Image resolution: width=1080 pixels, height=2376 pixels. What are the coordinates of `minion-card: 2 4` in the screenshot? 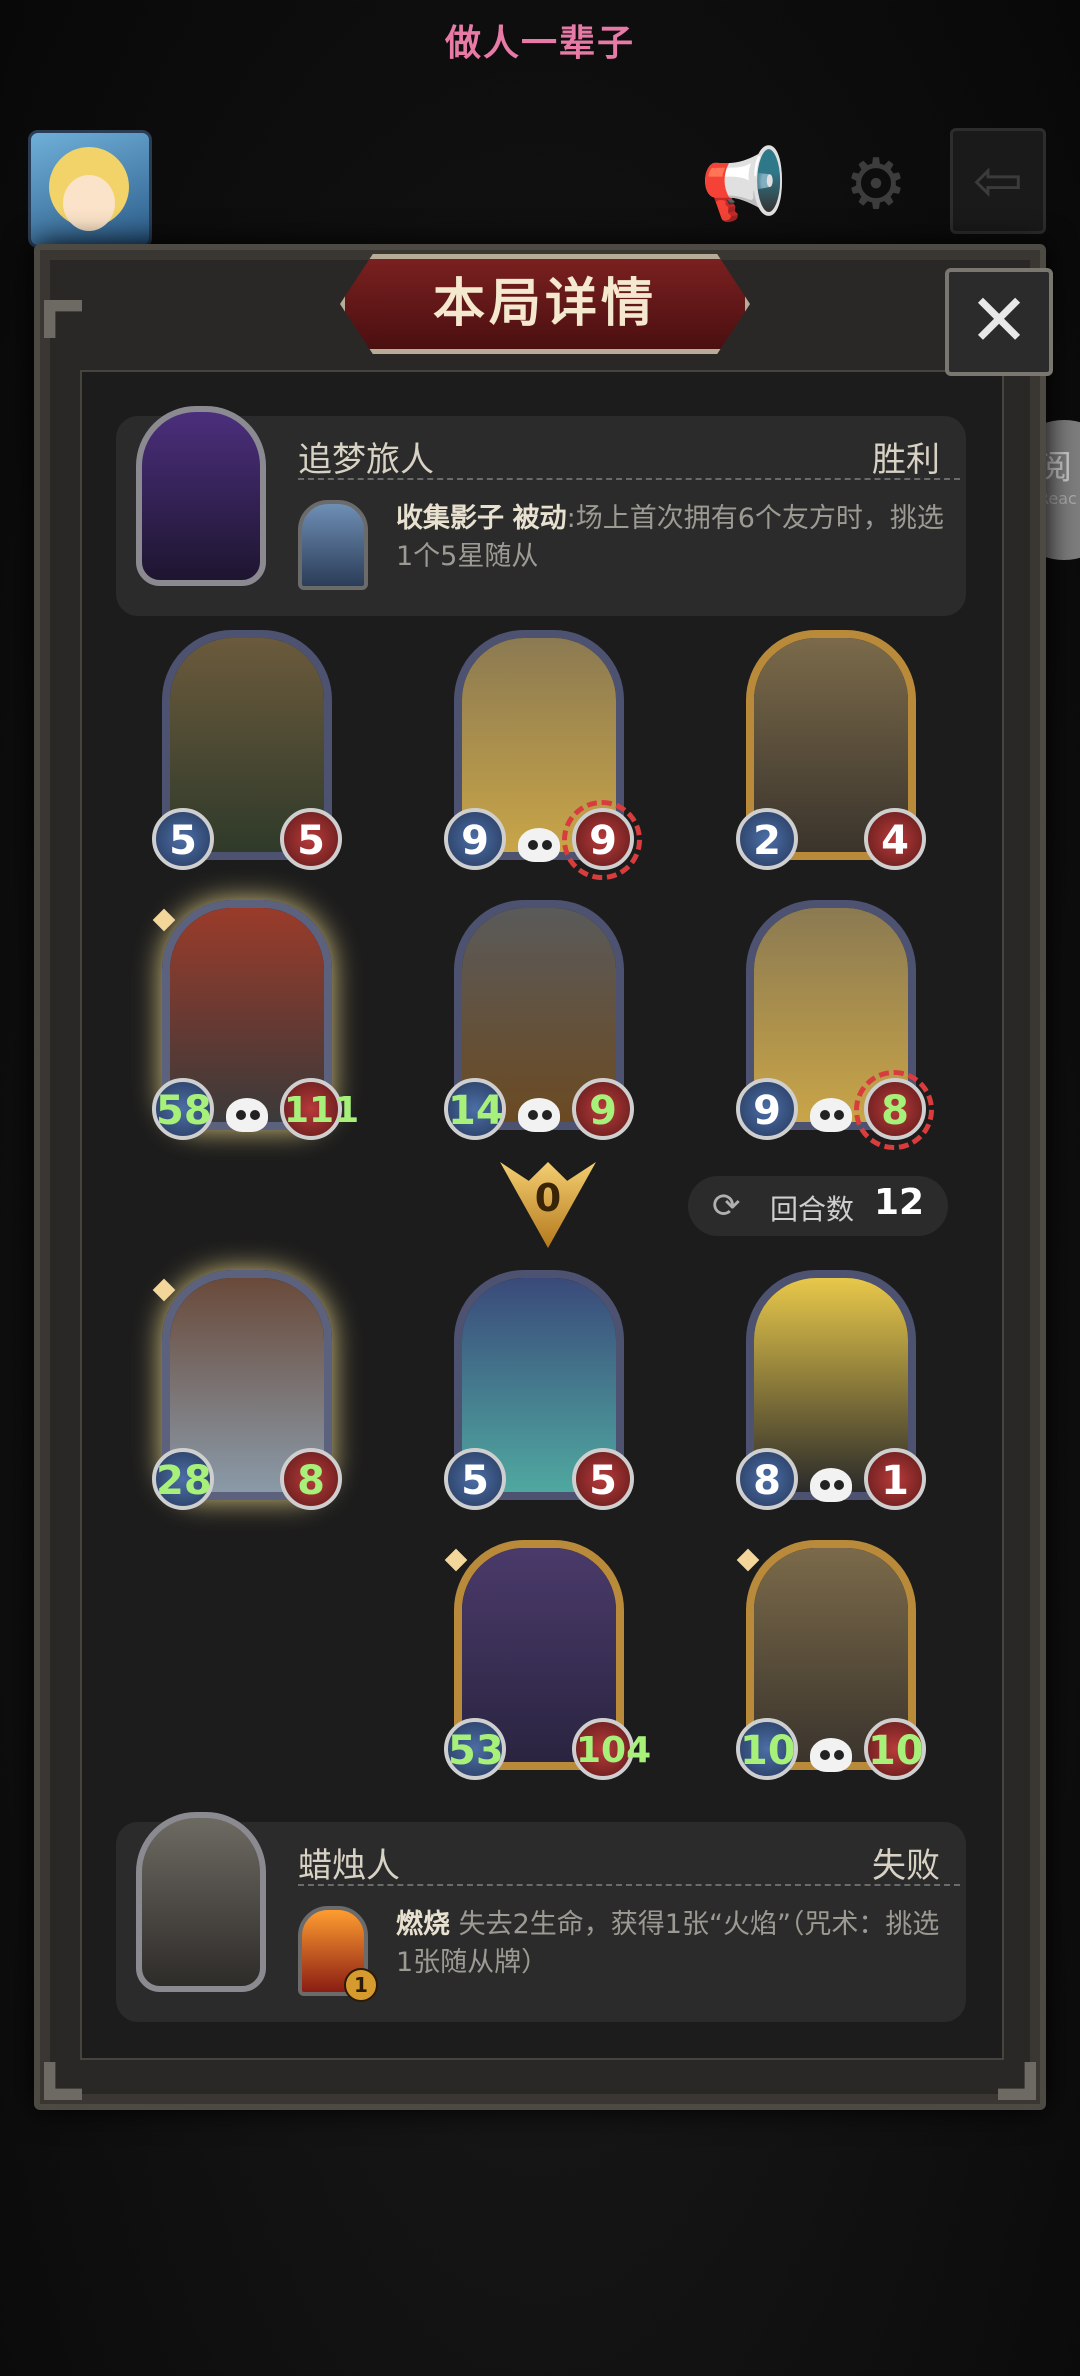 It's located at (831, 750).